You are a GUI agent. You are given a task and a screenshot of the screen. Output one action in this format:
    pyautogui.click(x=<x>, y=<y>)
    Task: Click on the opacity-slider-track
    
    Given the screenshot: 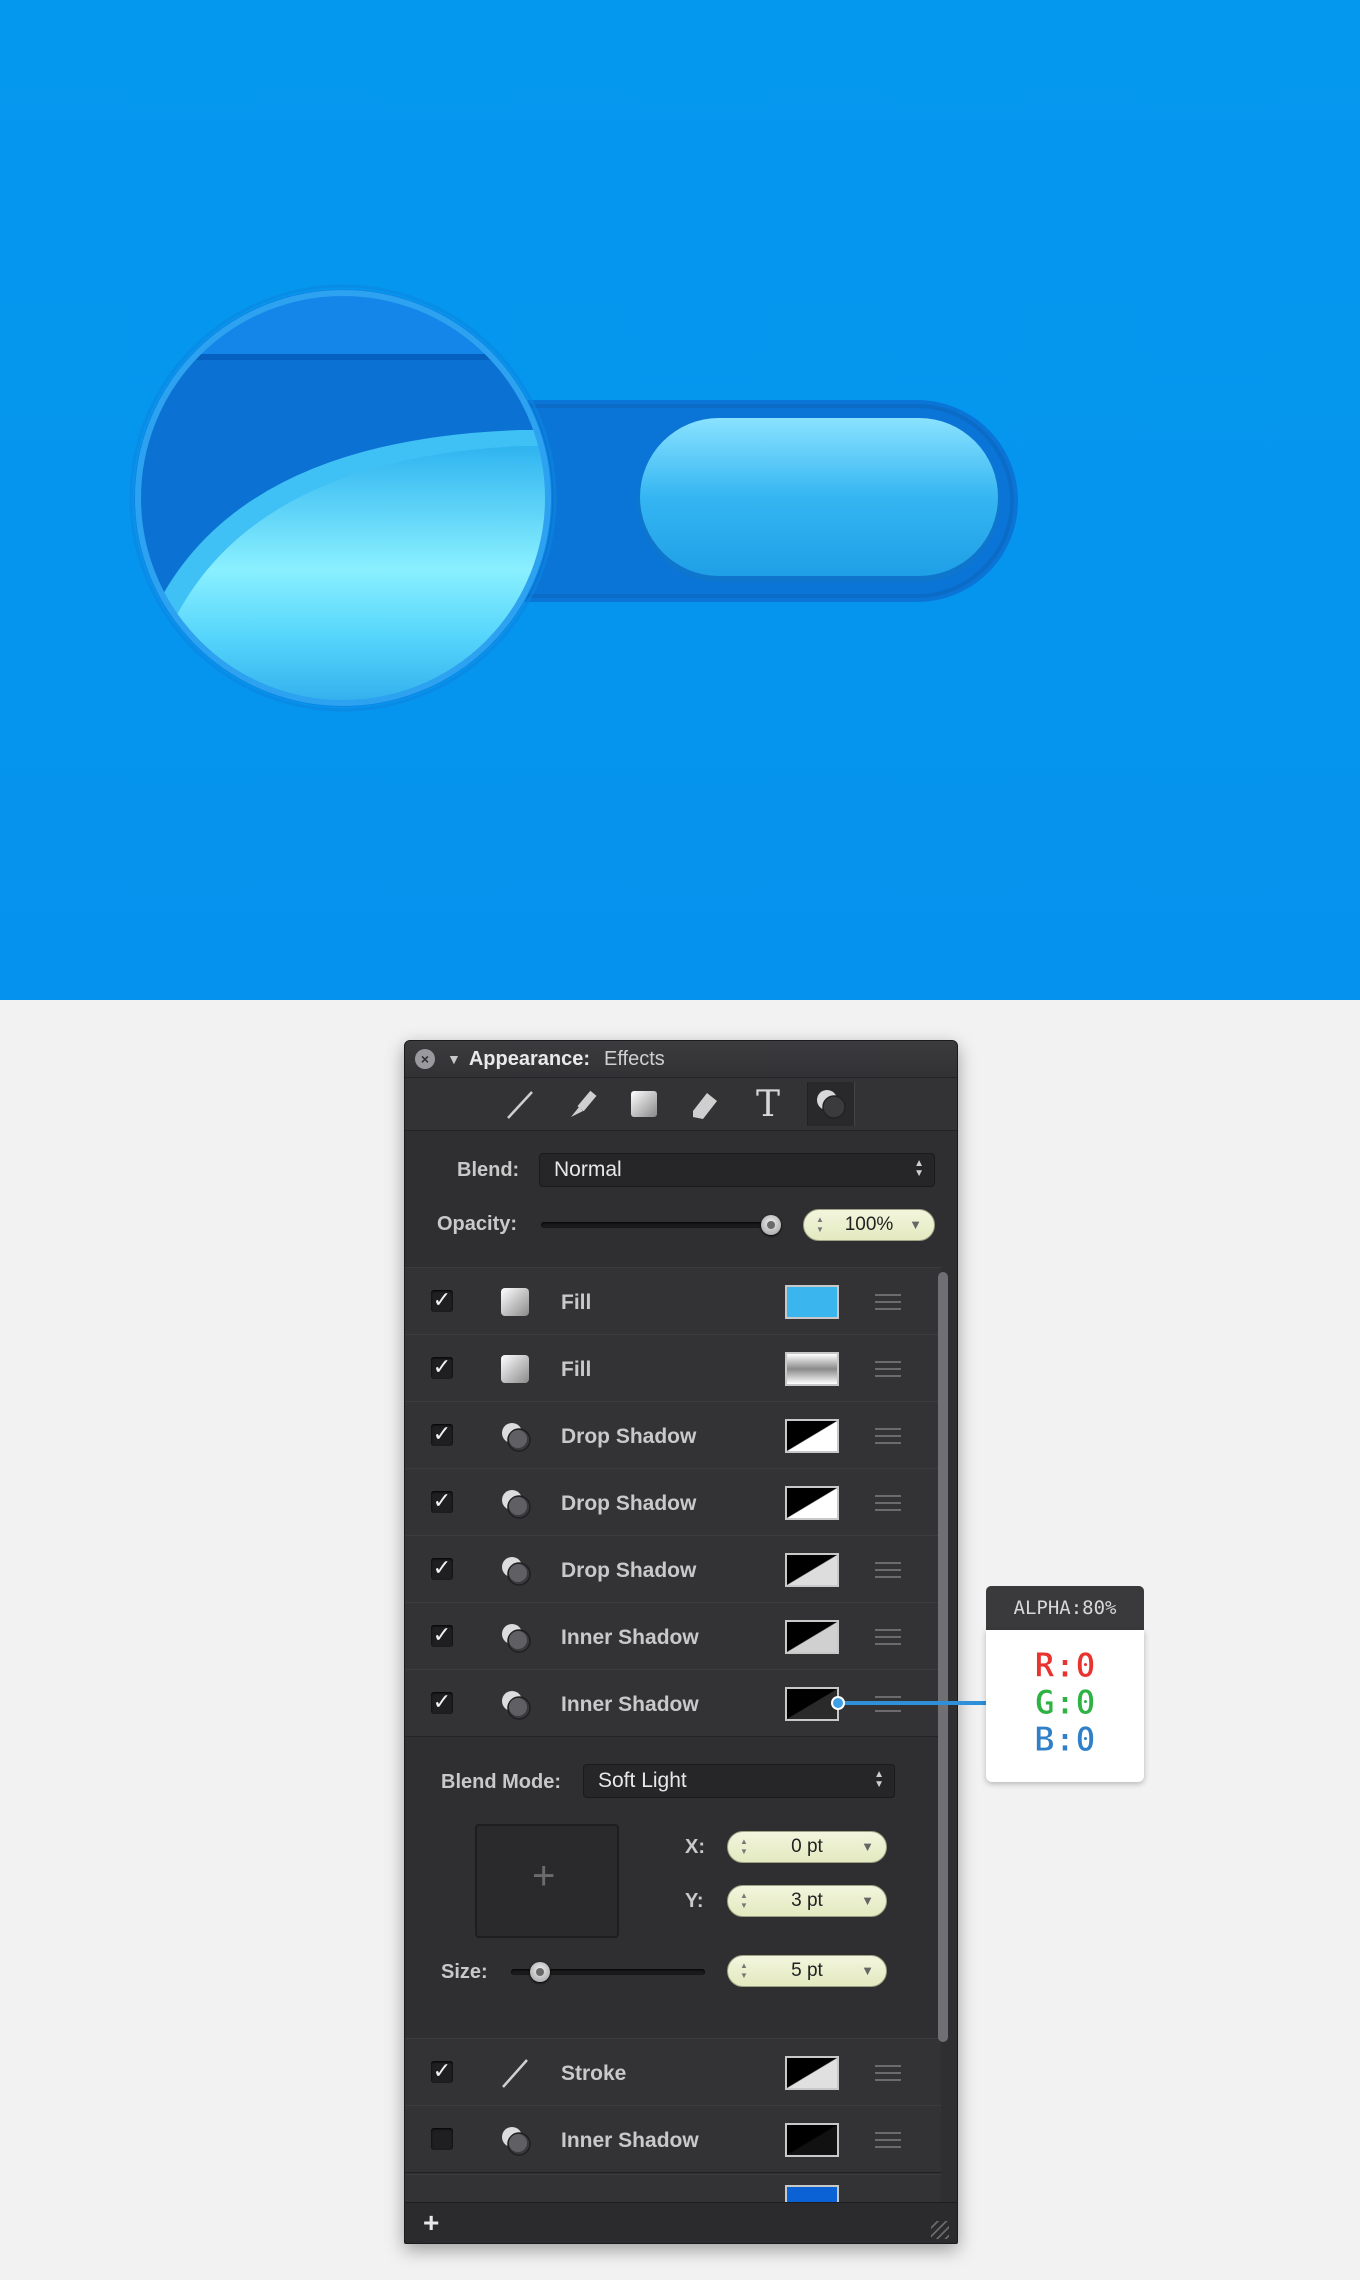 What is the action you would take?
    pyautogui.click(x=661, y=1225)
    